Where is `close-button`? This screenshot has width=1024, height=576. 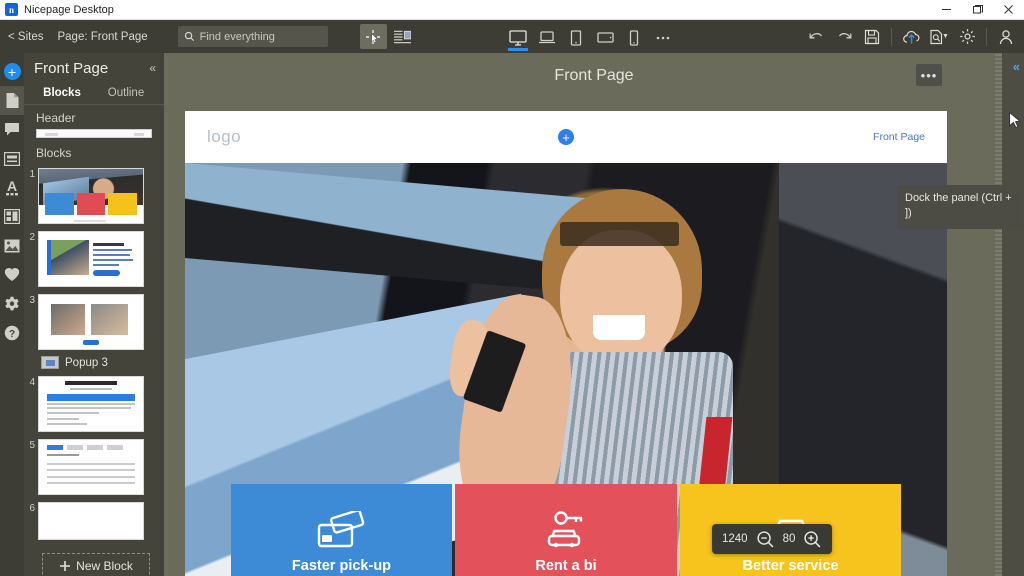
close-button is located at coordinates (1008, 10).